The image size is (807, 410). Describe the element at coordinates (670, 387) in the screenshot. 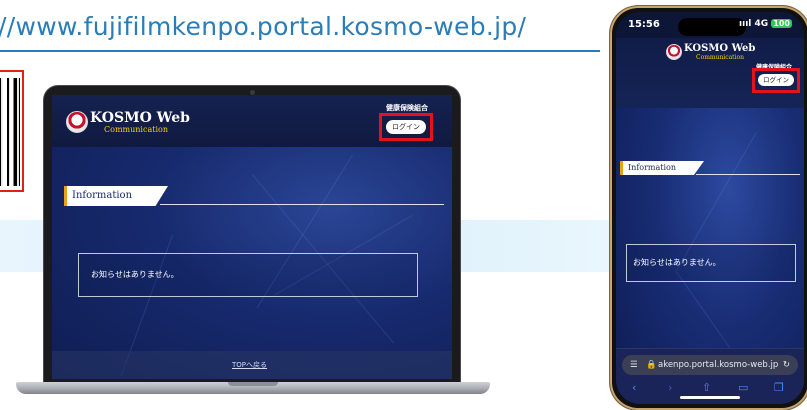

I see `chevron-right-icon: ›` at that location.